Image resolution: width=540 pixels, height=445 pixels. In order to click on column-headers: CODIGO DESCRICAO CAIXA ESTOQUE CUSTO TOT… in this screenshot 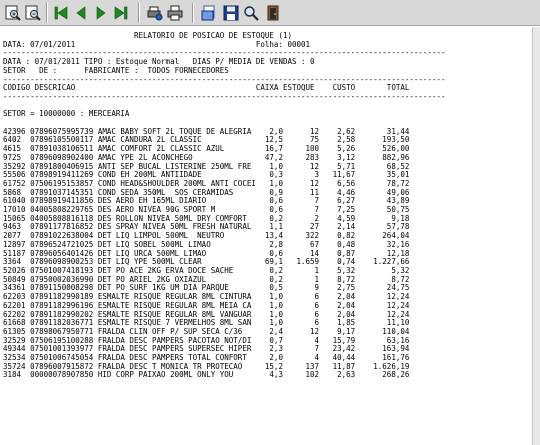, I will do `click(206, 88)`.